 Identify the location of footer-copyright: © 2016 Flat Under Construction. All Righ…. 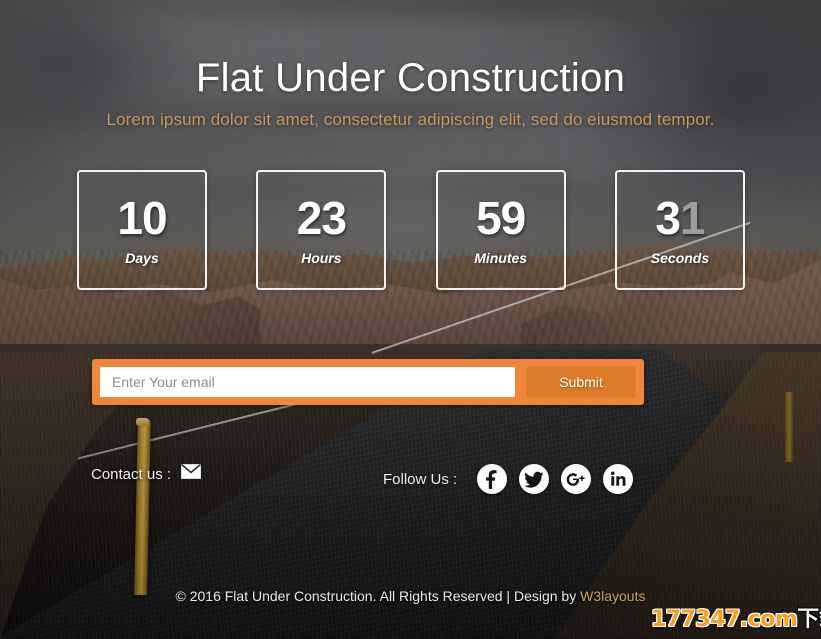
(410, 596).